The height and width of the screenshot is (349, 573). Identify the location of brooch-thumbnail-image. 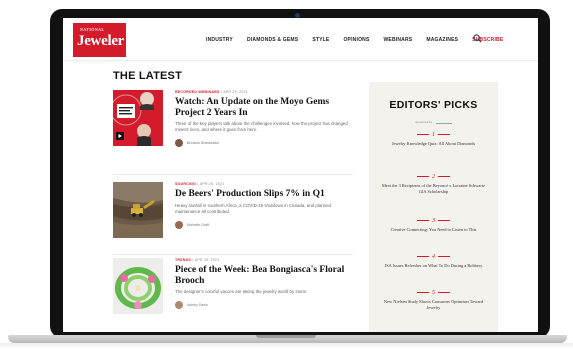
(138, 286).